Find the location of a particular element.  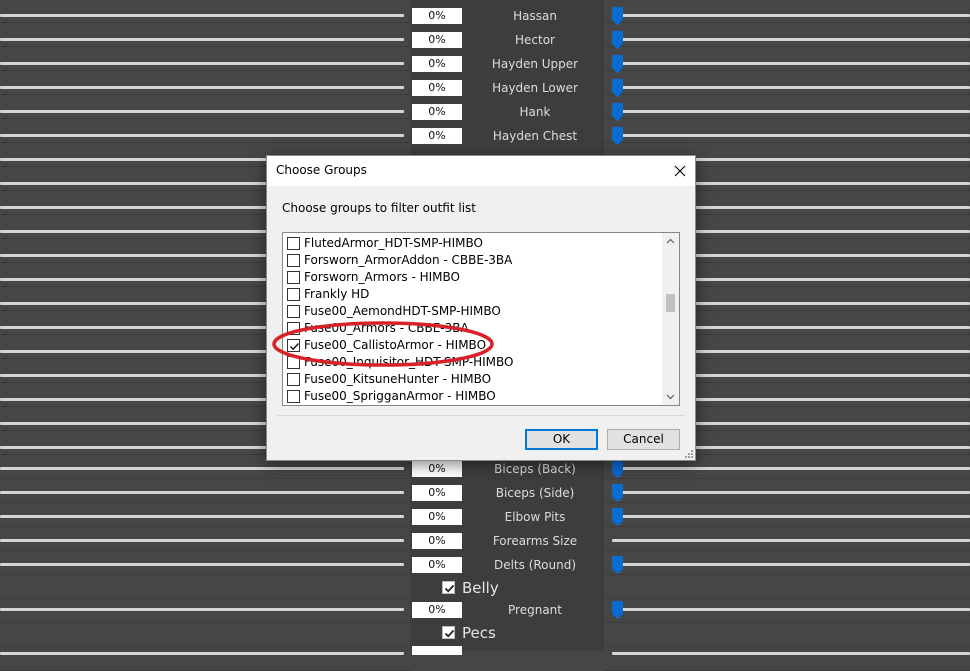

group-item: Fuse00_CallistoArmor - HIMBO is located at coordinates (473, 345).